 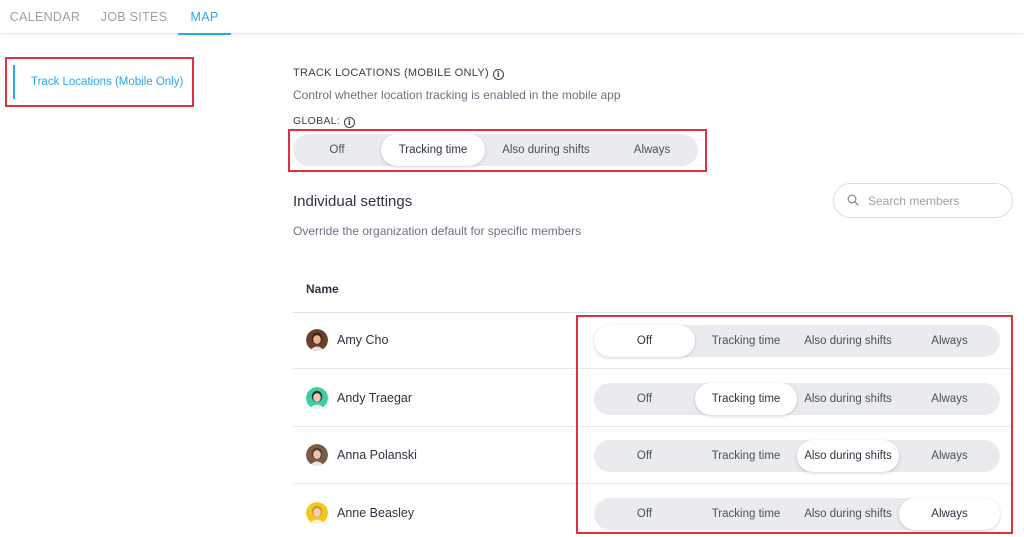 I want to click on section-title: TRACK LOCATIONS (MOBILE ONLY) i, so click(x=398, y=73).